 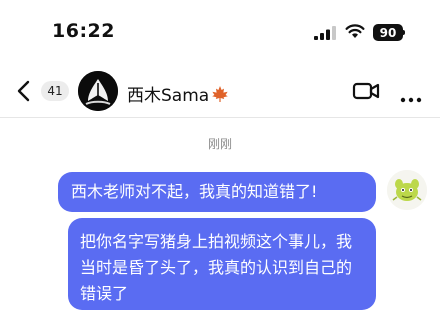 I want to click on contact-name: 西木Sama, so click(x=178, y=94).